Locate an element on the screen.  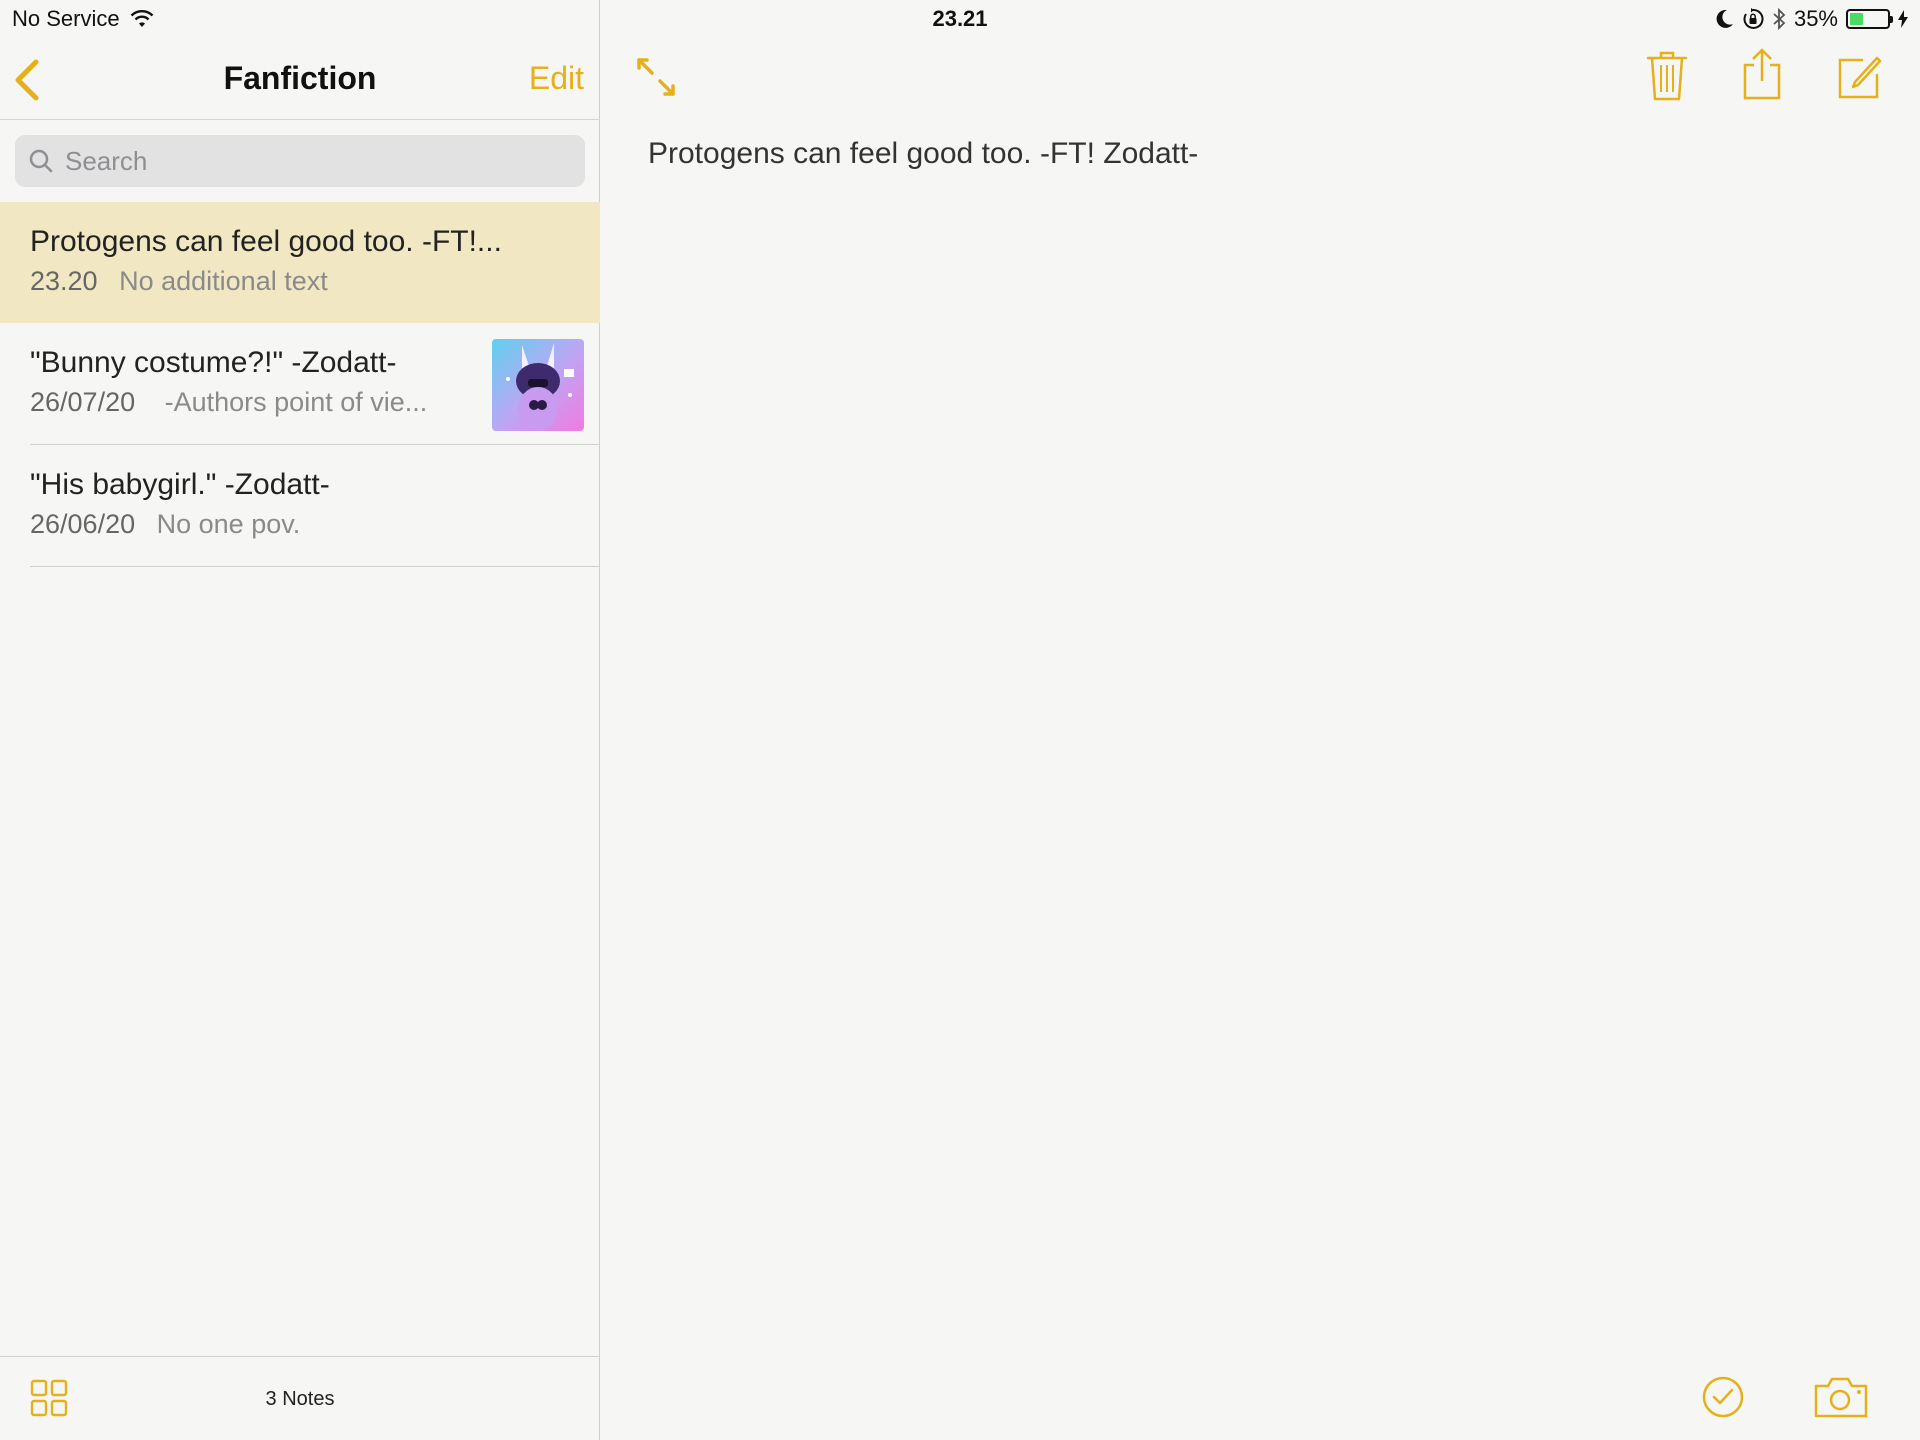
gallery-view-button is located at coordinates (49, 1400).